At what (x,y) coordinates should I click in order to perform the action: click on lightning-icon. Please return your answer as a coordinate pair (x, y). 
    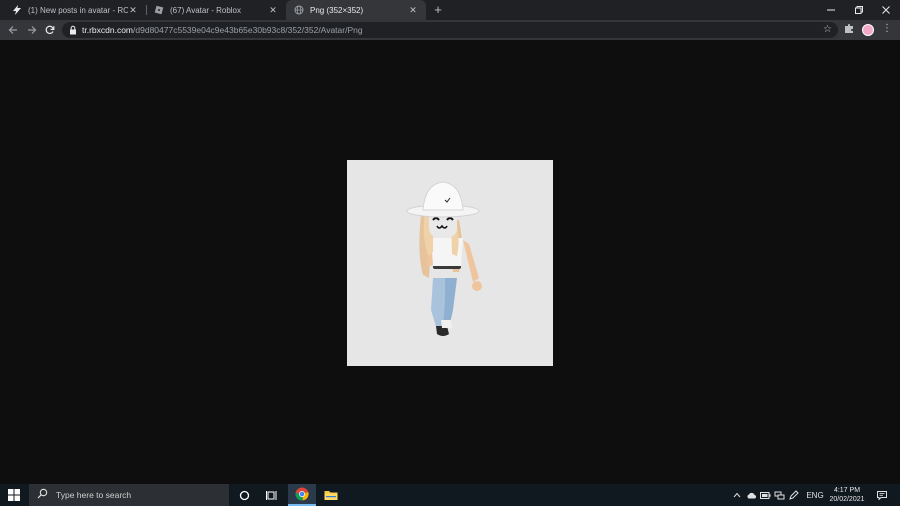
    Looking at the image, I should click on (17, 10).